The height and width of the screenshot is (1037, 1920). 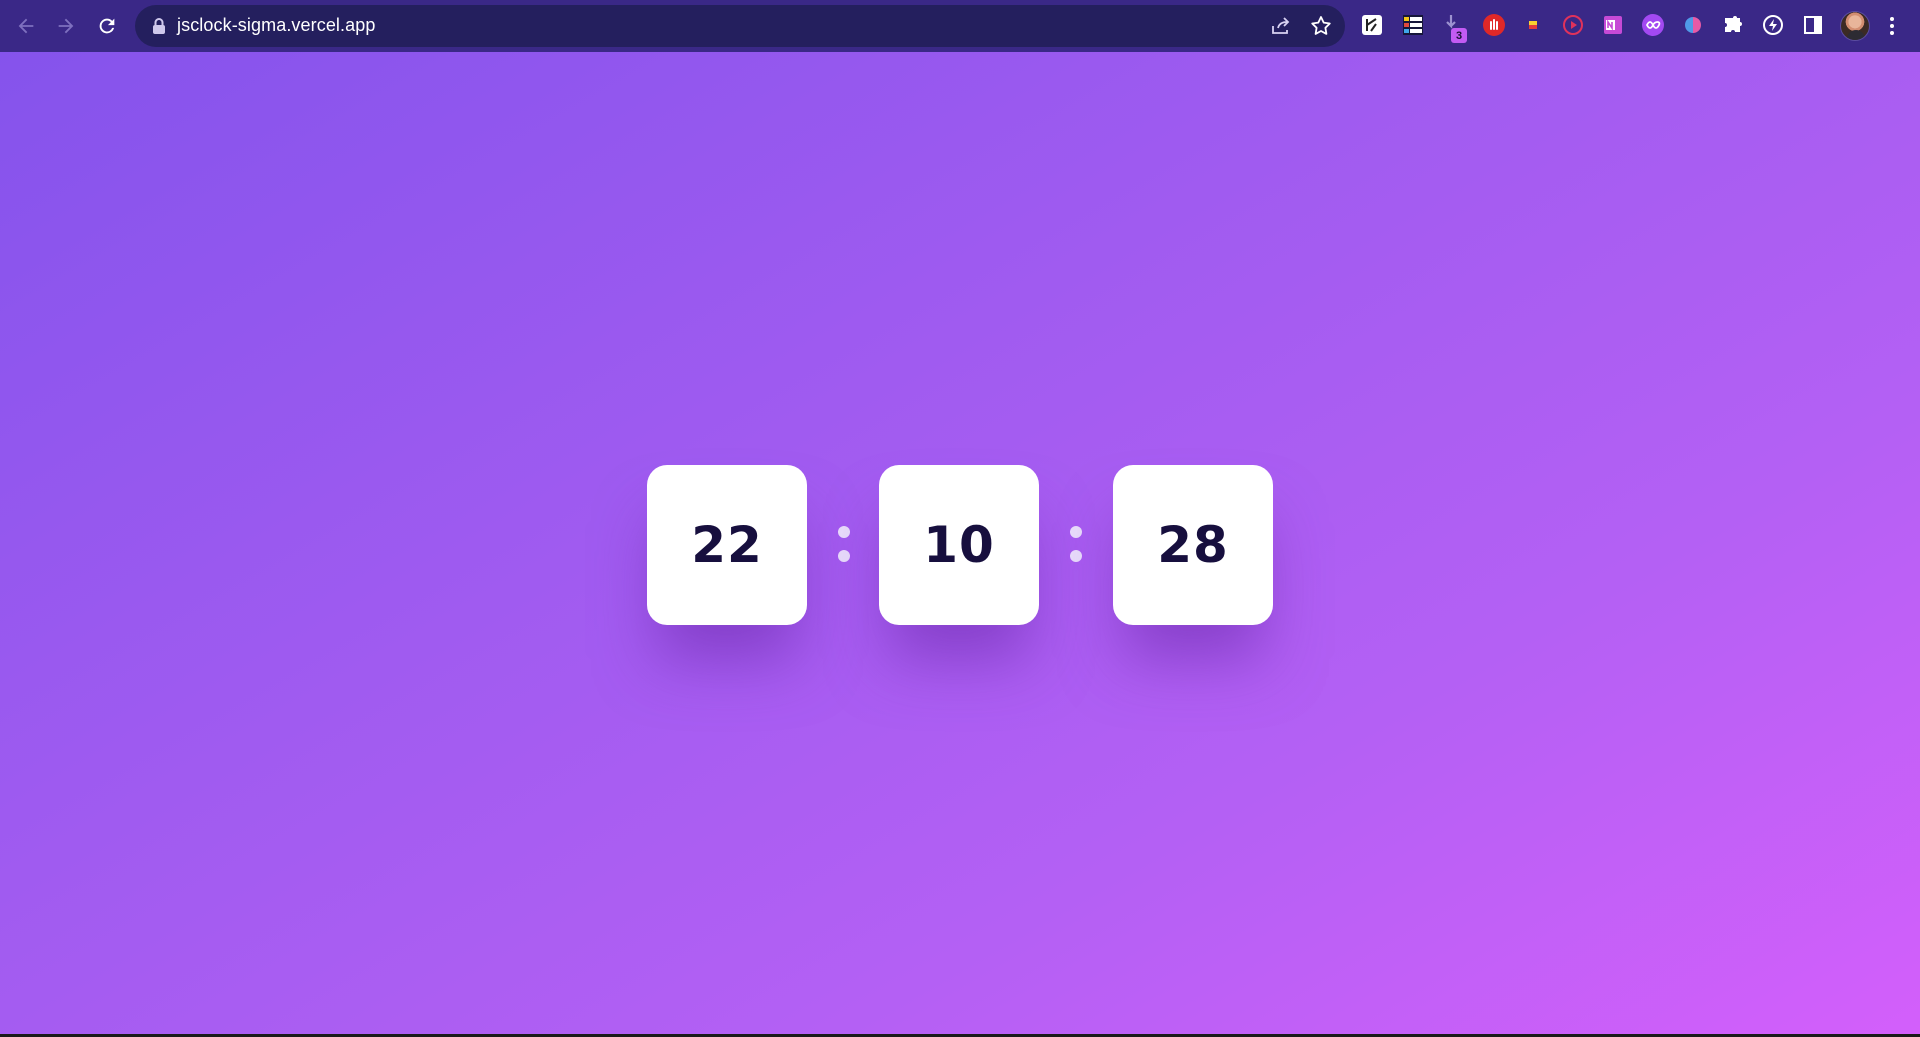 I want to click on extension-player, so click(x=1573, y=25).